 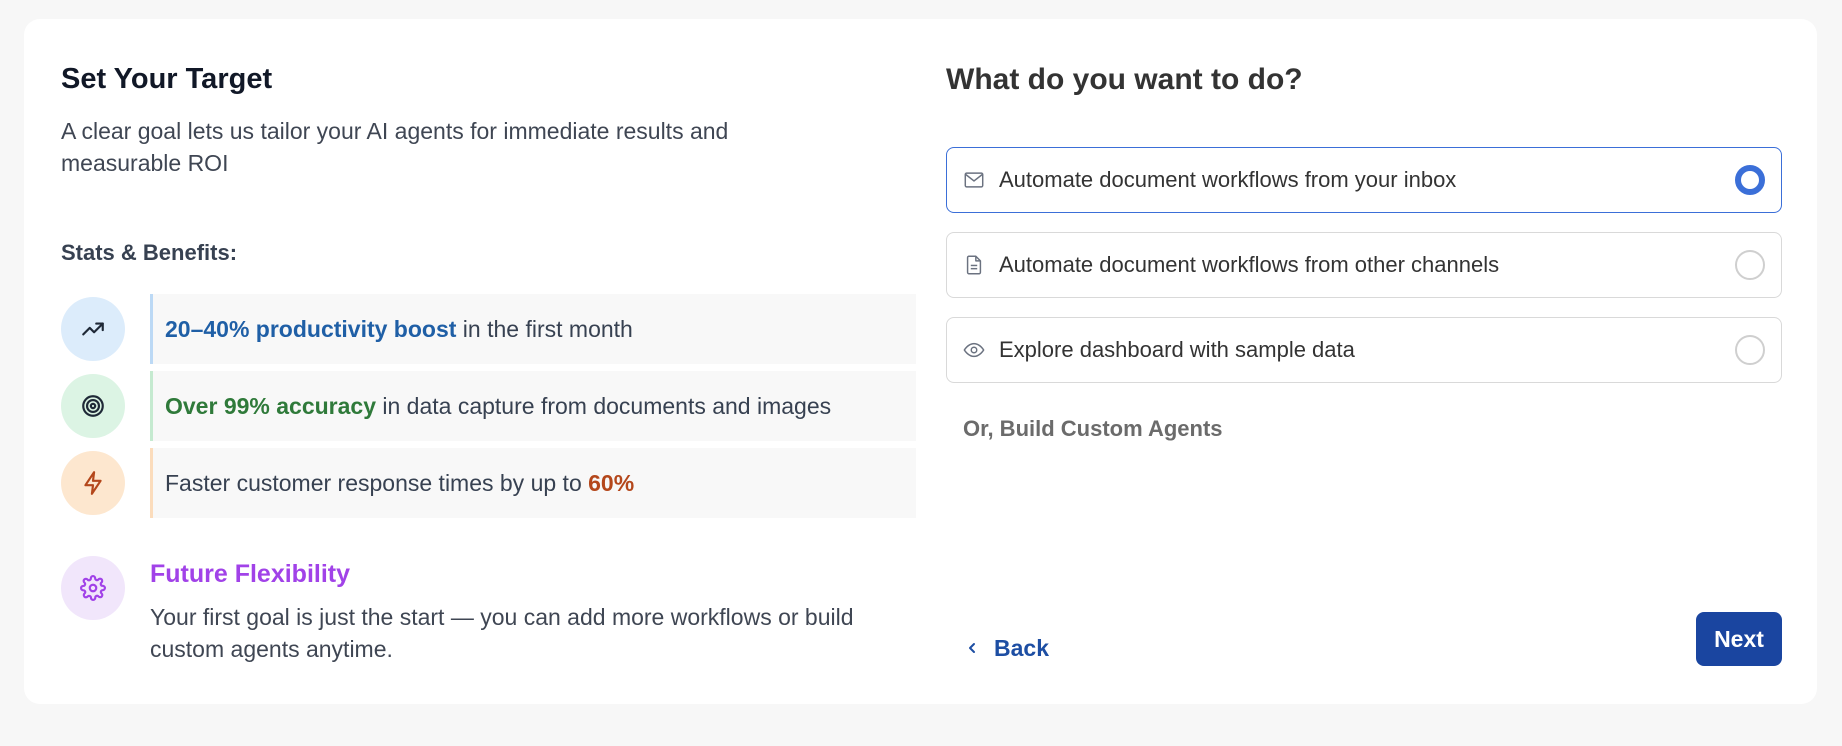 What do you see at coordinates (311, 328) in the screenshot?
I see `stat-highlight: 20–40% productivity boost` at bounding box center [311, 328].